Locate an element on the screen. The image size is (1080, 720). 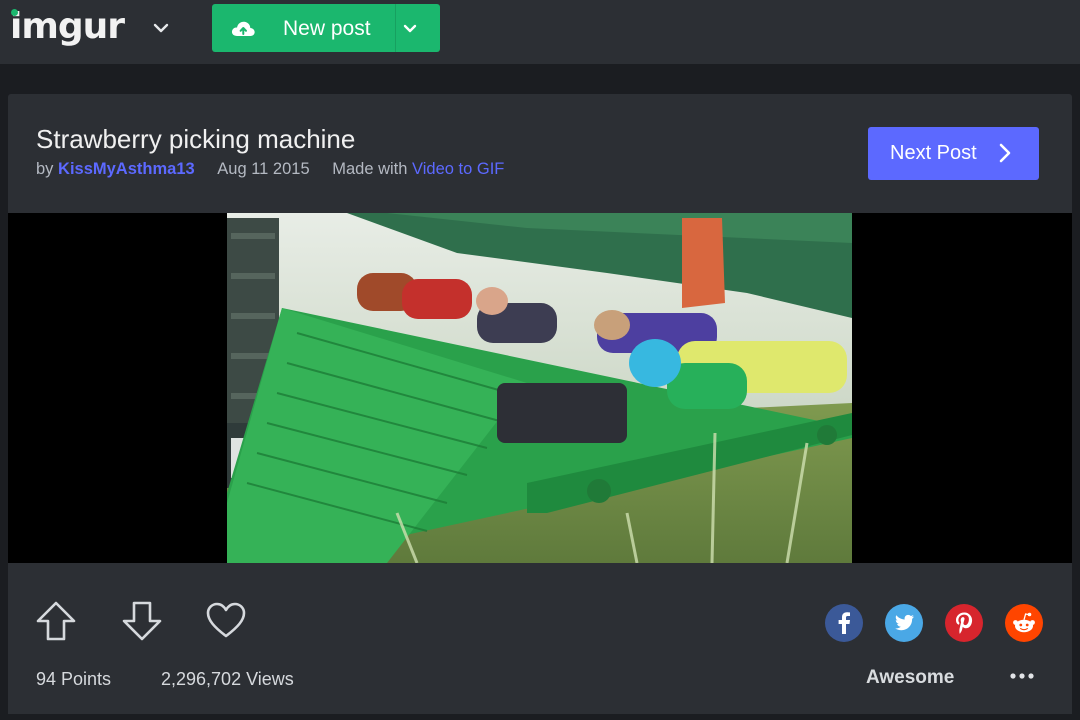
twitter-share-button is located at coordinates (904, 623).